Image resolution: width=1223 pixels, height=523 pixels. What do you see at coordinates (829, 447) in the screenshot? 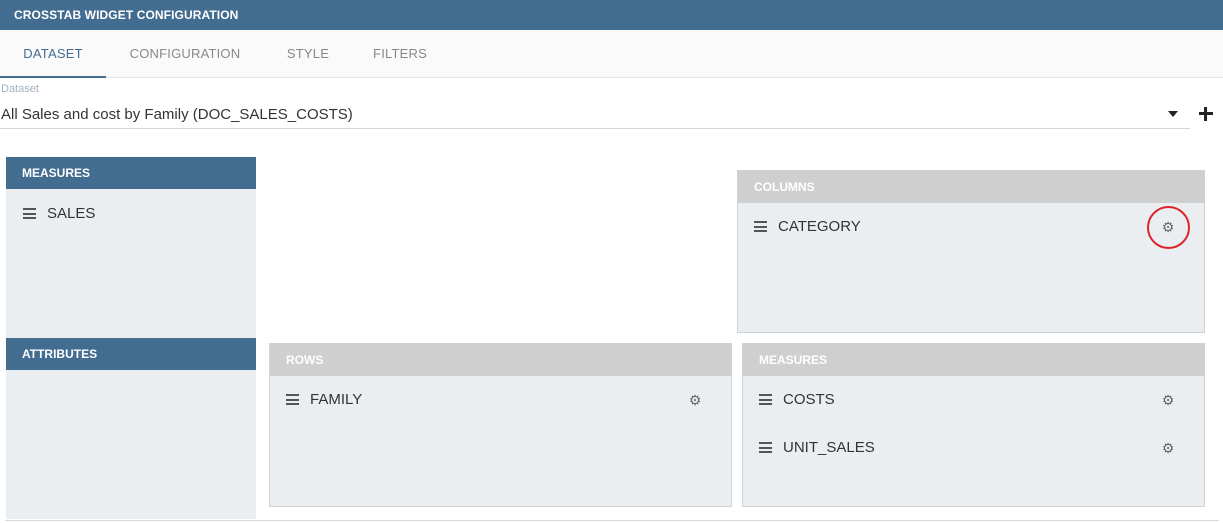
I see `field-label: UNIT_SALES` at bounding box center [829, 447].